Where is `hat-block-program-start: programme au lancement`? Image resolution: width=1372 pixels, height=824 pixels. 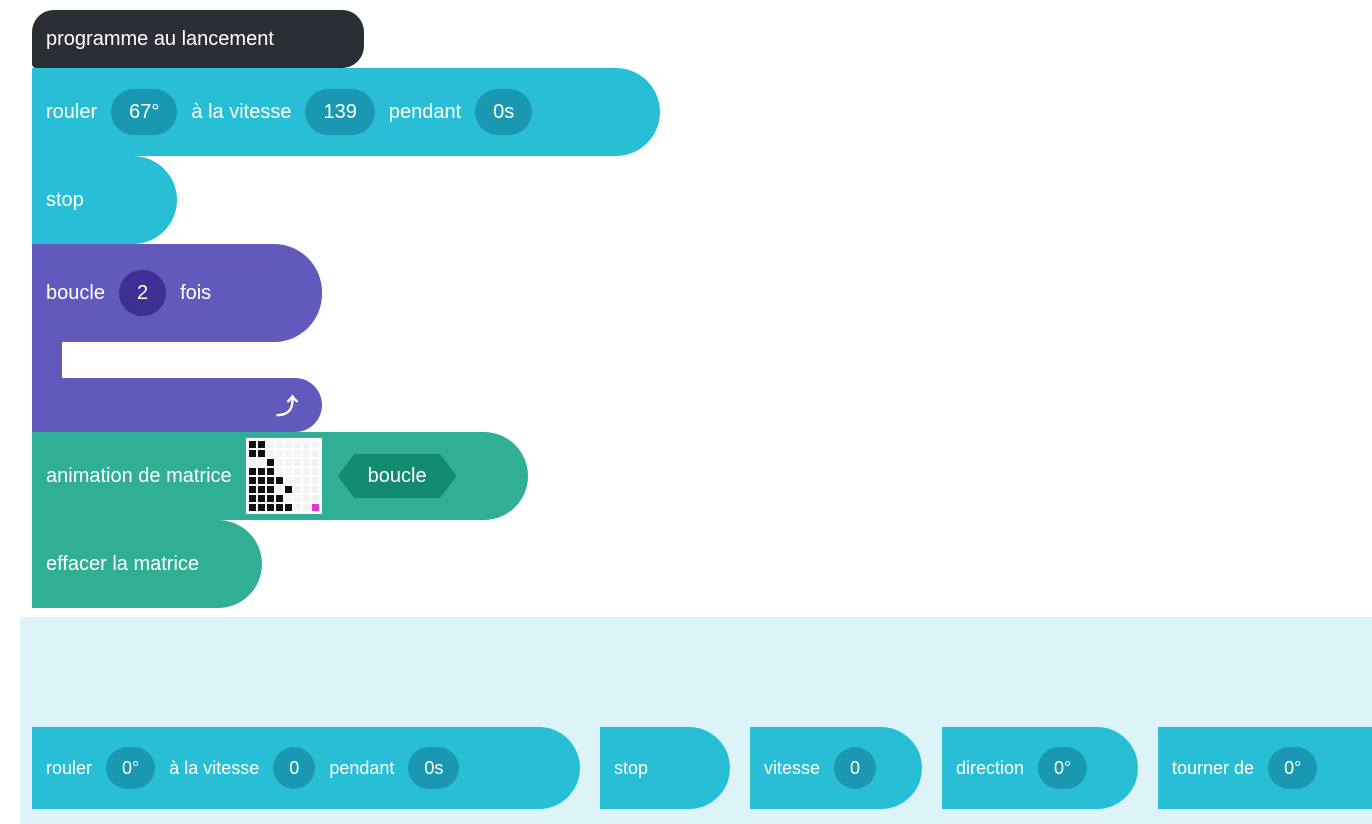
hat-block-program-start: programme au lancement is located at coordinates (198, 39).